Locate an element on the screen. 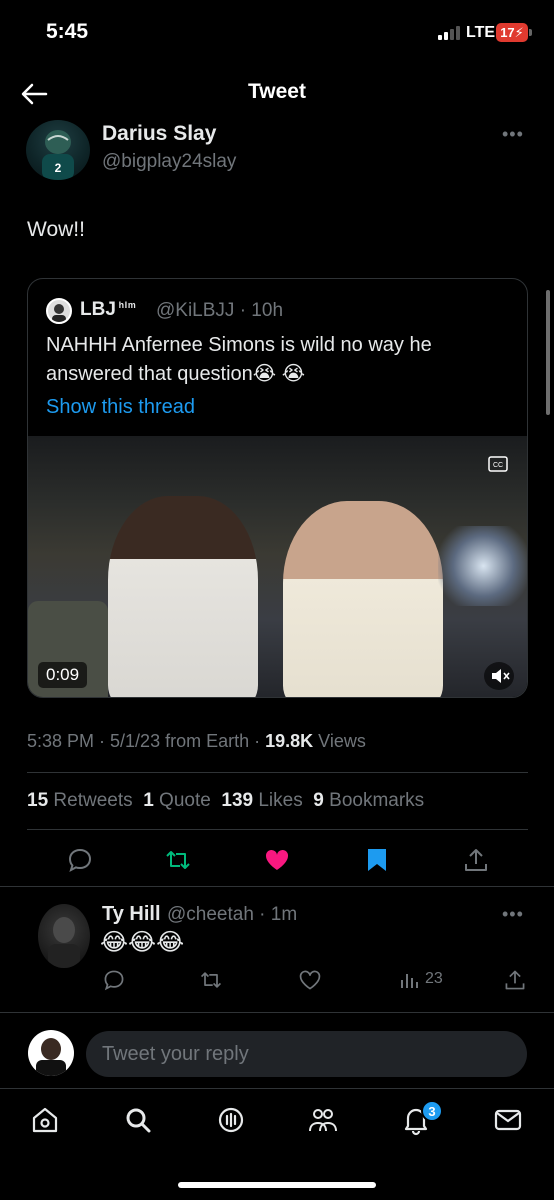  current-user-avatar is located at coordinates (51, 1053).